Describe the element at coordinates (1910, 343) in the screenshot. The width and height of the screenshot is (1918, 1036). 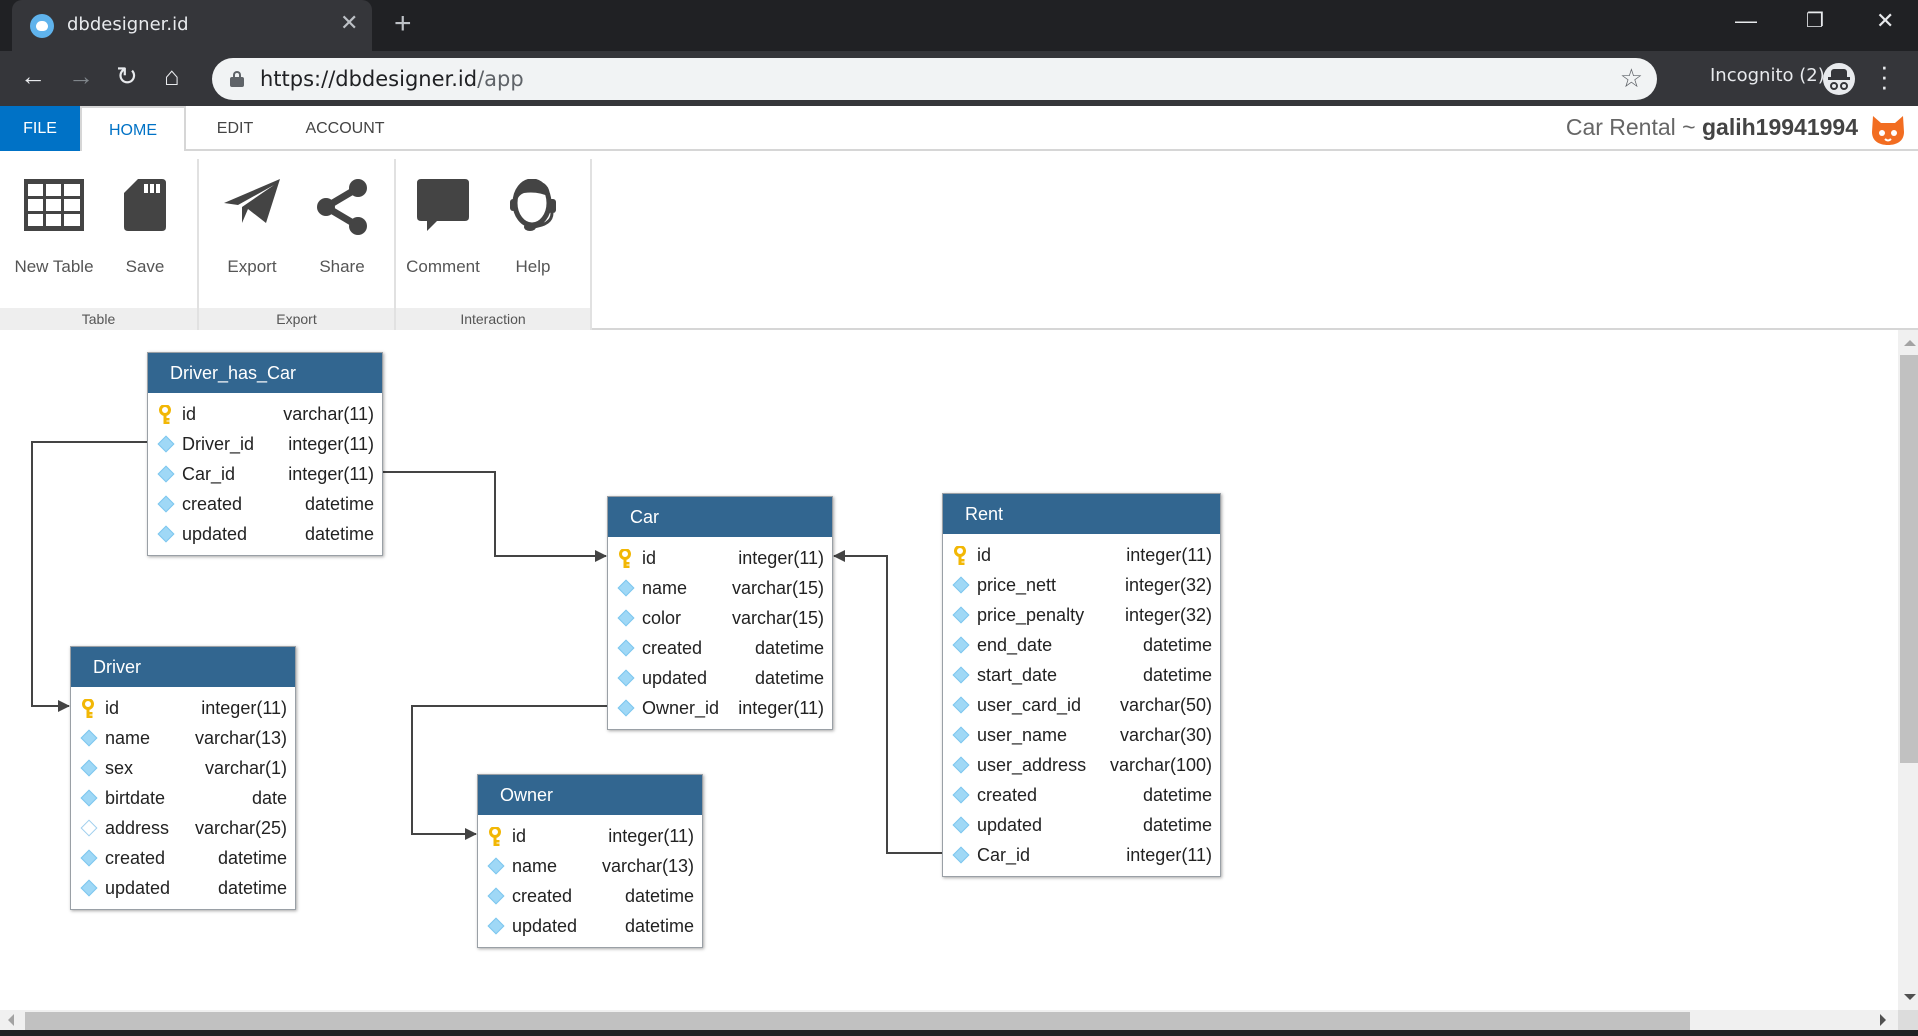
I see `scroll-up-icon` at that location.